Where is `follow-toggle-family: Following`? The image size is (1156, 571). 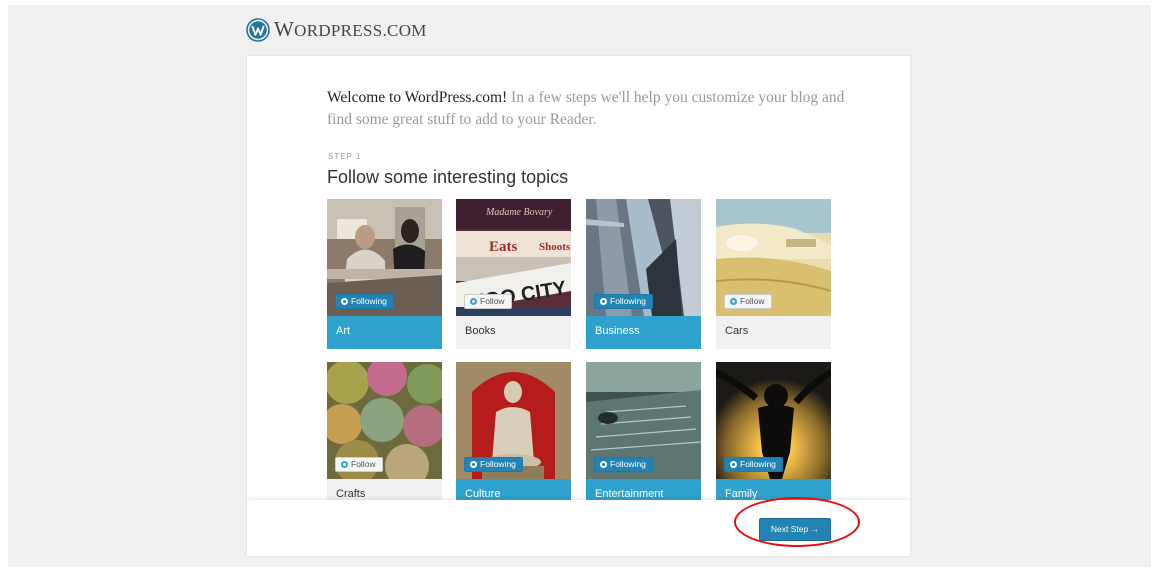 follow-toggle-family: Following is located at coordinates (753, 464).